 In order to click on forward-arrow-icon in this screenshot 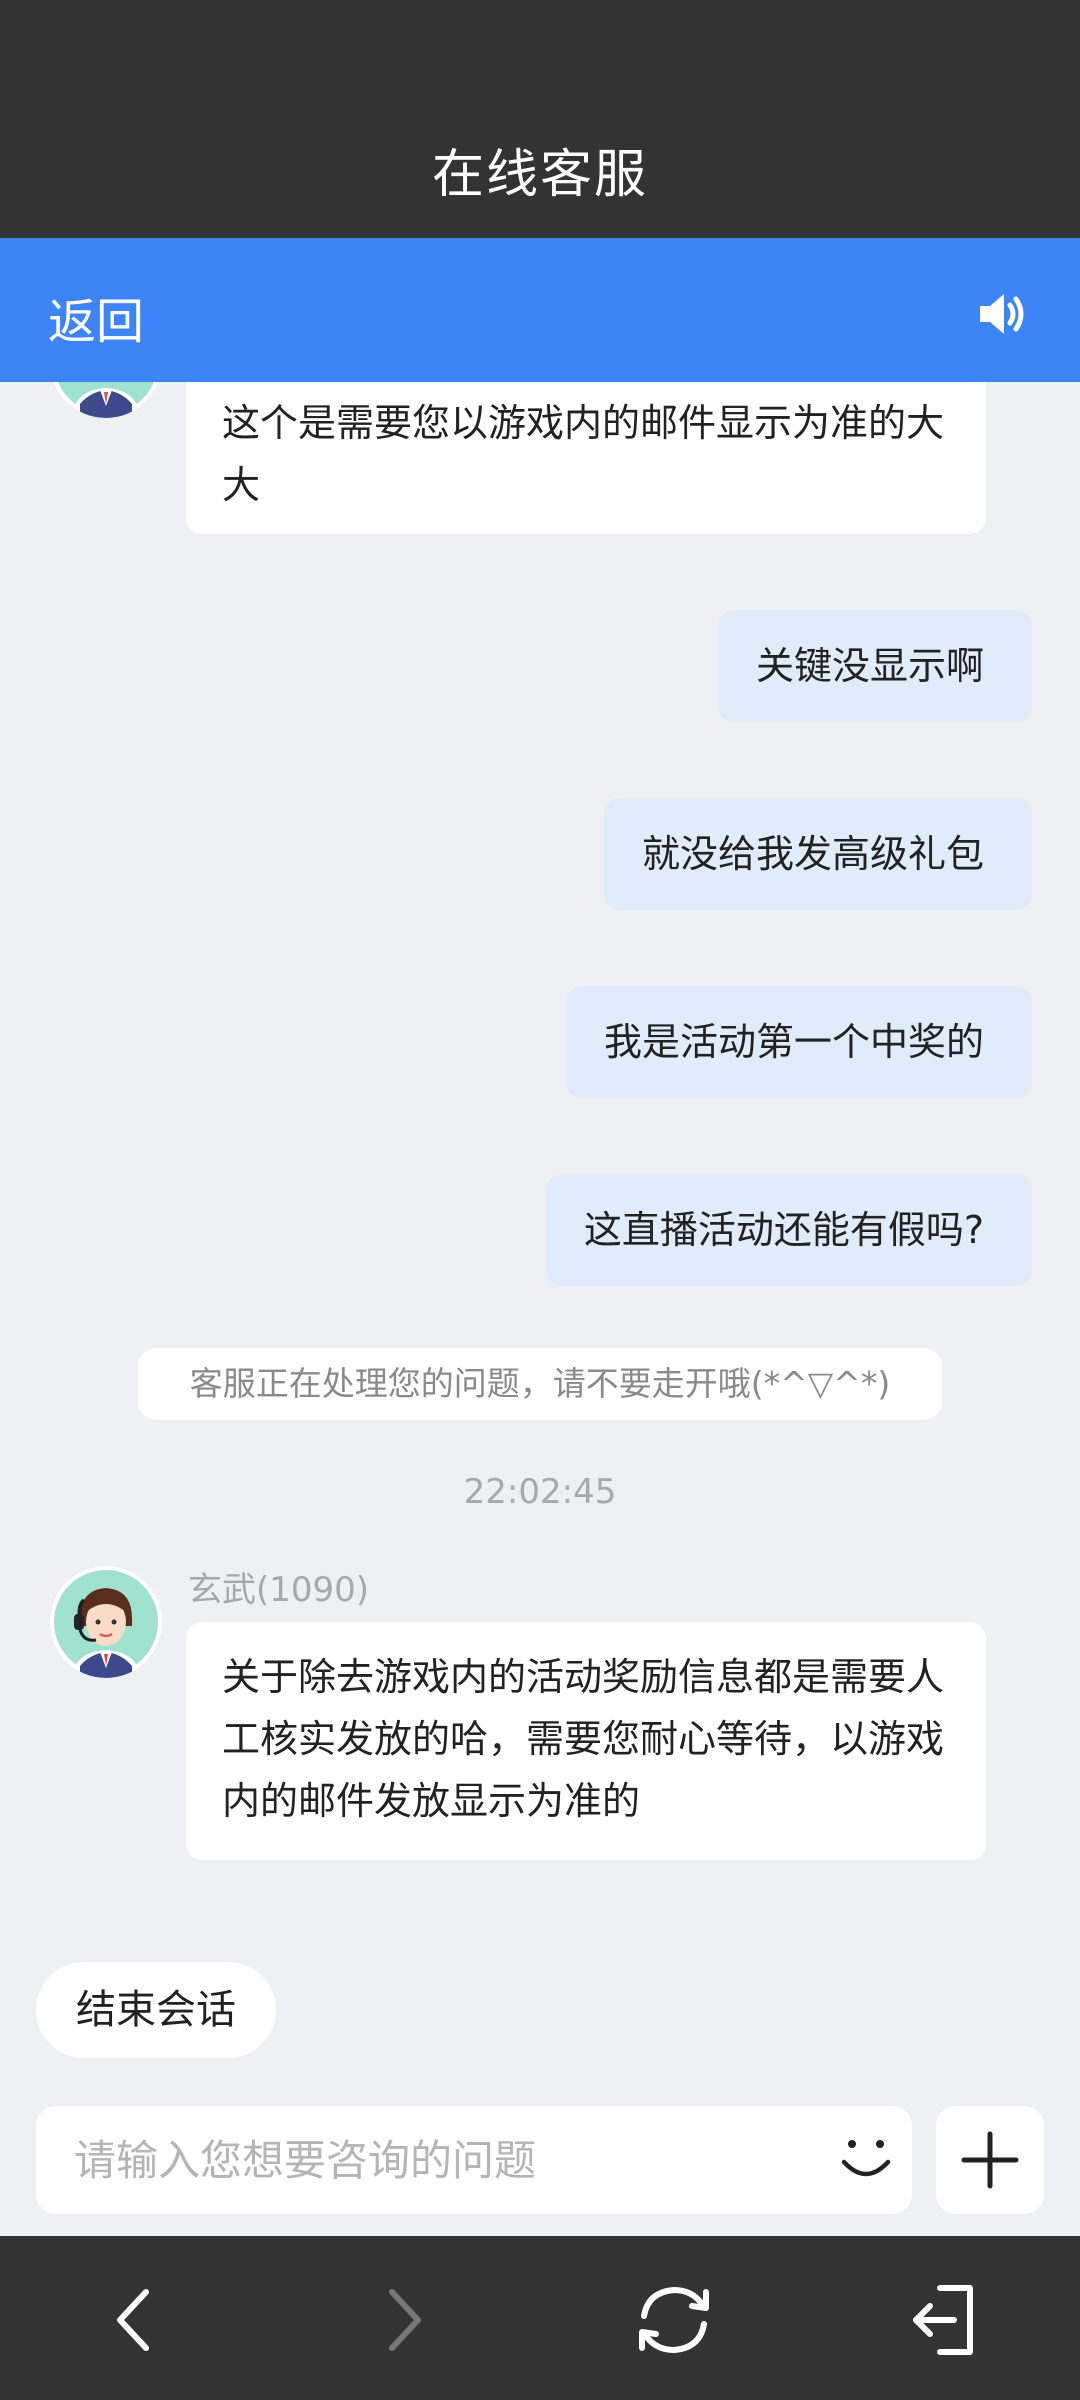, I will do `click(404, 2320)`.